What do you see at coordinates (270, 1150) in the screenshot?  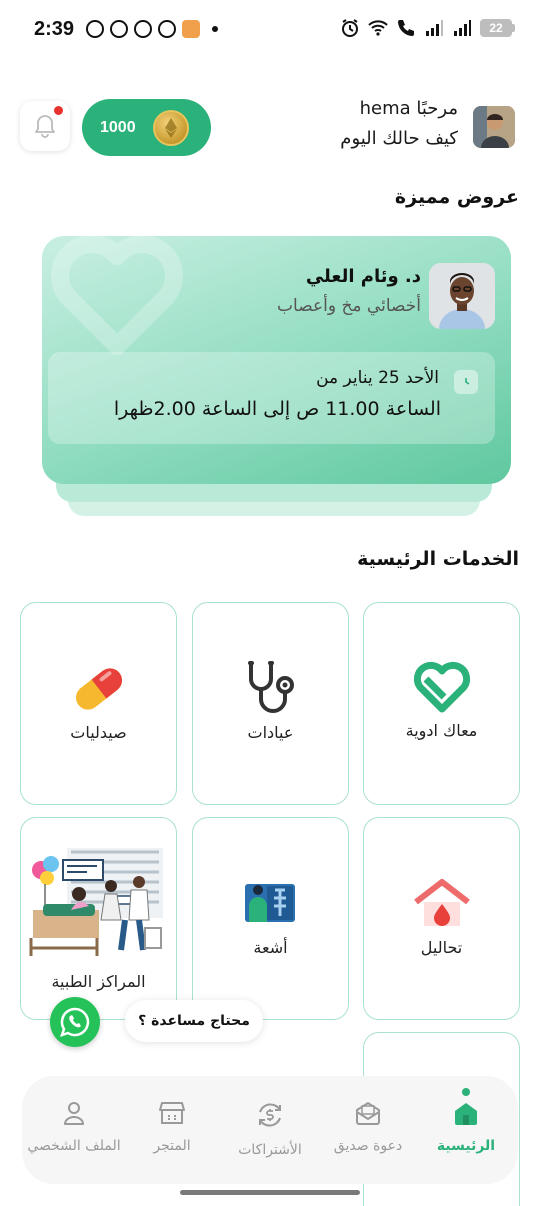 I see `nav-label: الأشتراكات` at bounding box center [270, 1150].